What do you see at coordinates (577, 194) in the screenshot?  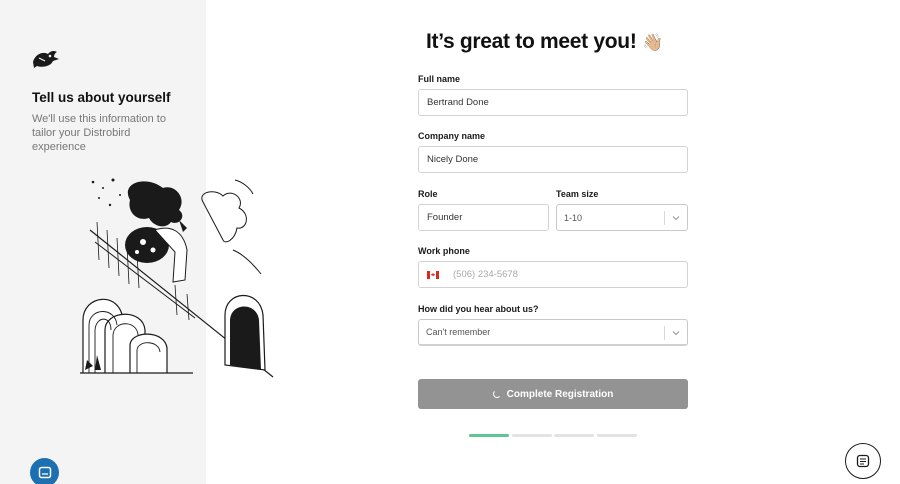 I see `team-size-label: Team size` at bounding box center [577, 194].